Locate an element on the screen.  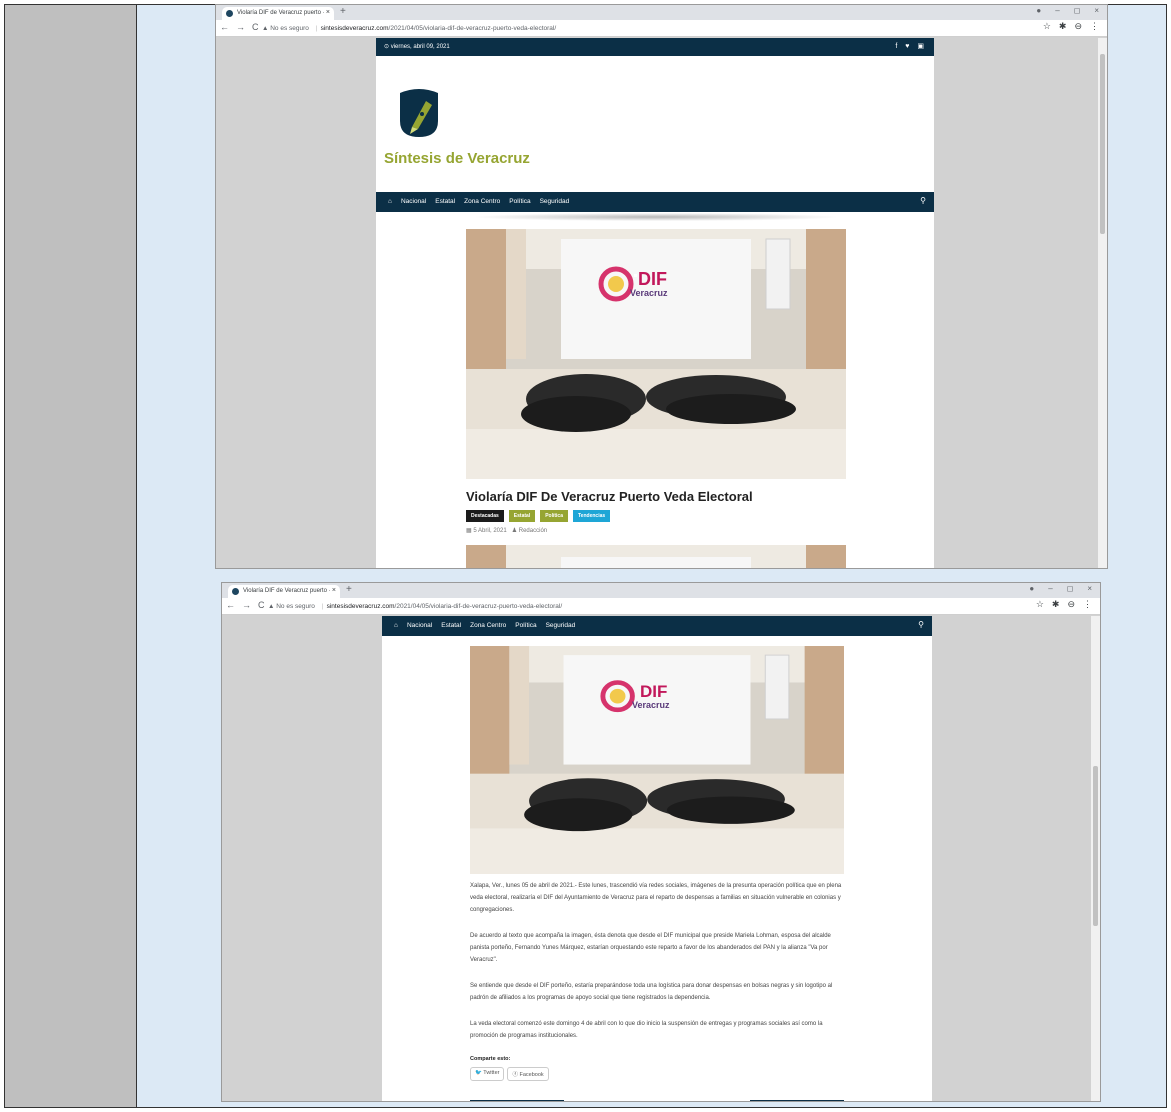
article-author: ♟ Redacción is located at coordinates (529, 531).